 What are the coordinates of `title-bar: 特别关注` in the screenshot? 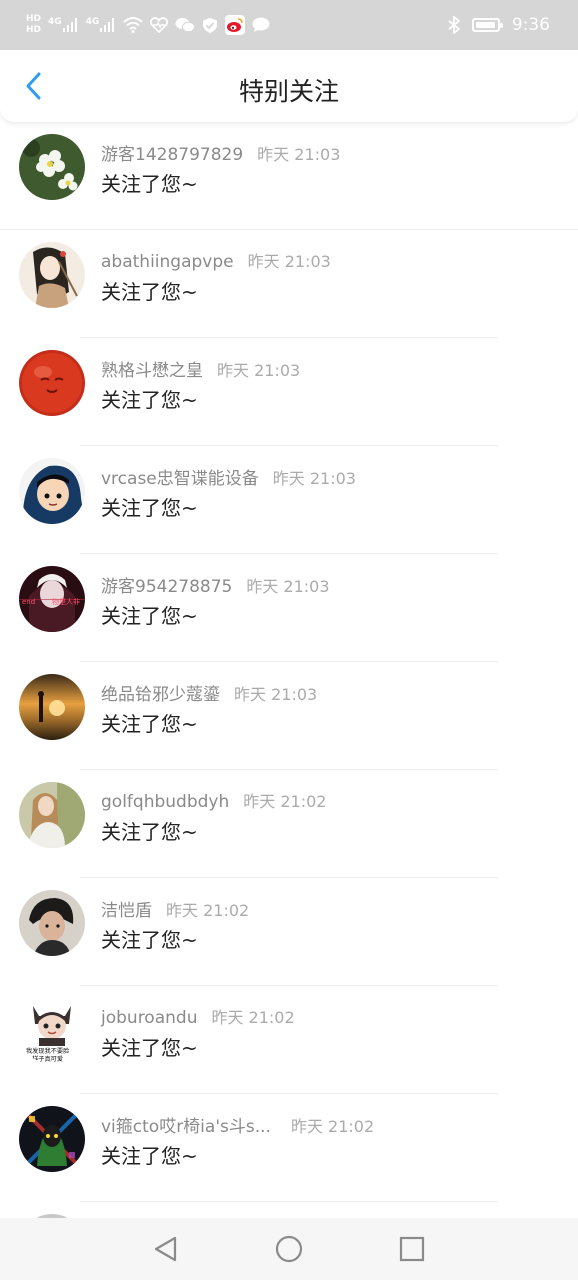 It's located at (289, 86).